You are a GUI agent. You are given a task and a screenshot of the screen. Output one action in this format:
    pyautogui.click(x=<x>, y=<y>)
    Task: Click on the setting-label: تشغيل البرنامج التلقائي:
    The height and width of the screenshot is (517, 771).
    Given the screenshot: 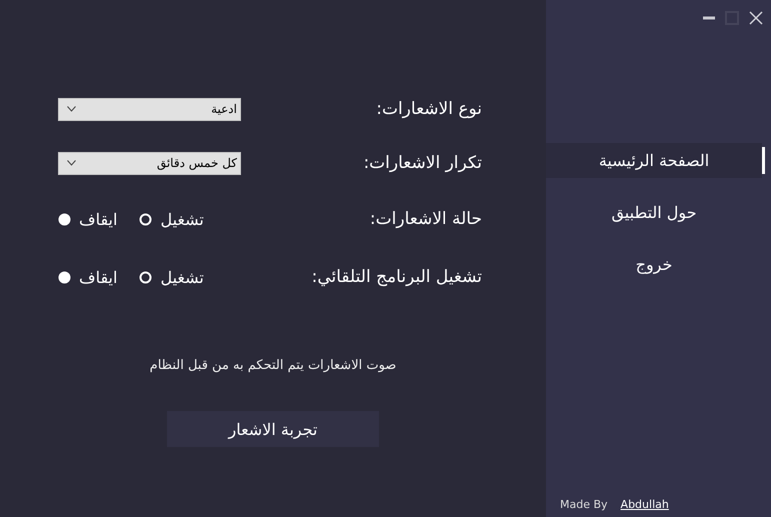 What is the action you would take?
    pyautogui.click(x=397, y=277)
    